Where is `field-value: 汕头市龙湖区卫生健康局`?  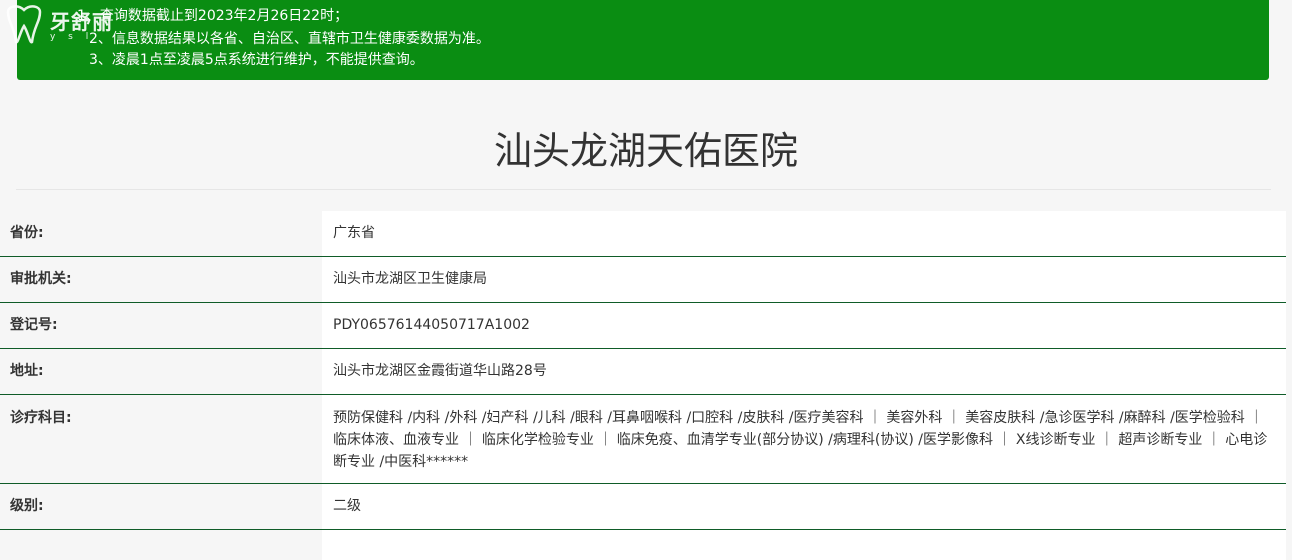
field-value: 汕头市龙湖区卫生健康局 is located at coordinates (804, 279).